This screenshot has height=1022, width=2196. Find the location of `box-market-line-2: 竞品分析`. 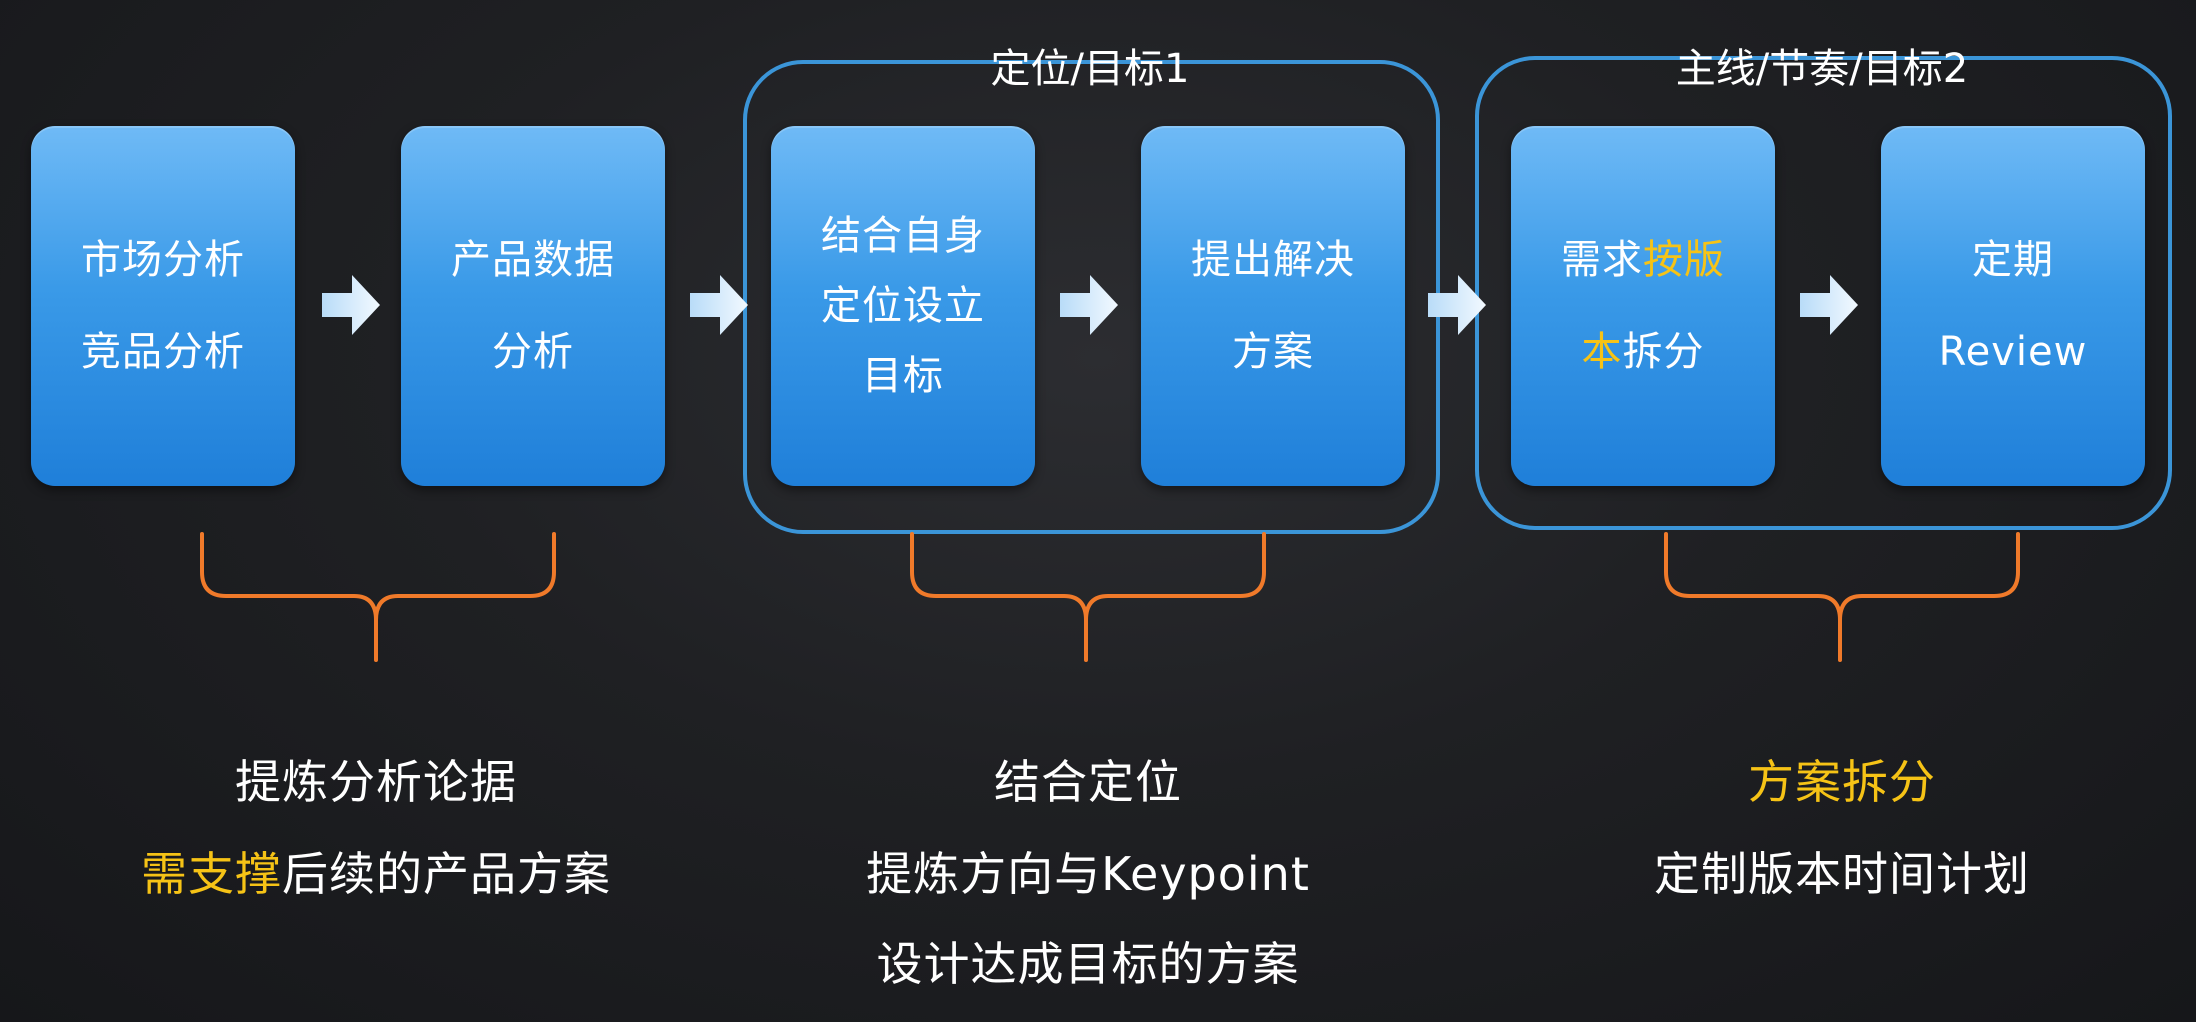

box-market-line-2: 竞品分析 is located at coordinates (163, 352).